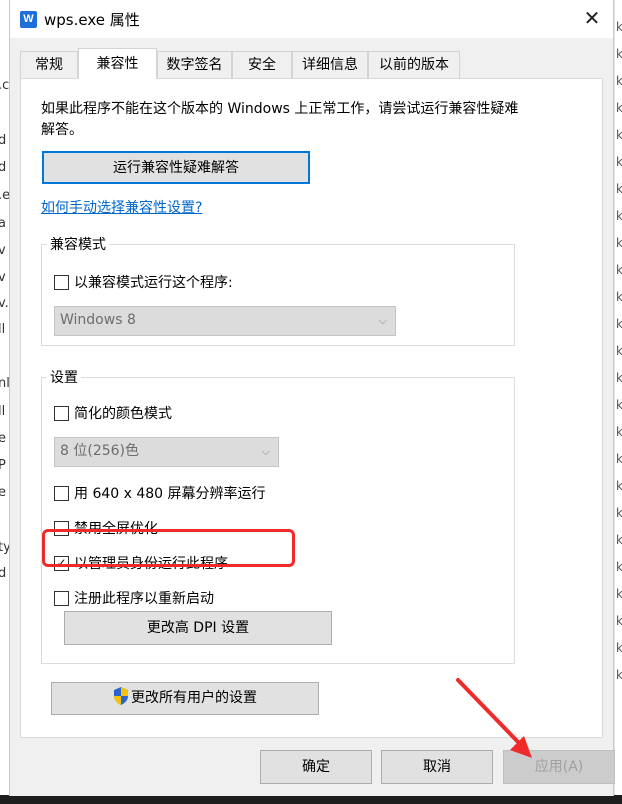  What do you see at coordinates (78, 245) in the screenshot?
I see `compat-mode-legend: 兼容模式` at bounding box center [78, 245].